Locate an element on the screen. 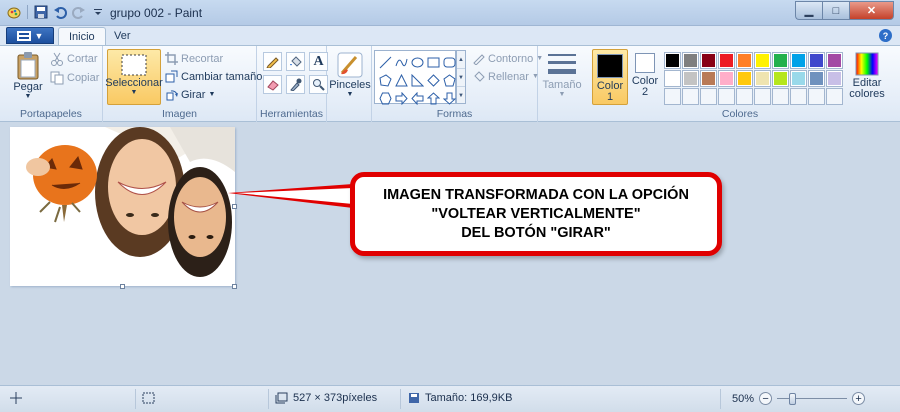 The width and height of the screenshot is (900, 412). crop-icon is located at coordinates (171, 58).